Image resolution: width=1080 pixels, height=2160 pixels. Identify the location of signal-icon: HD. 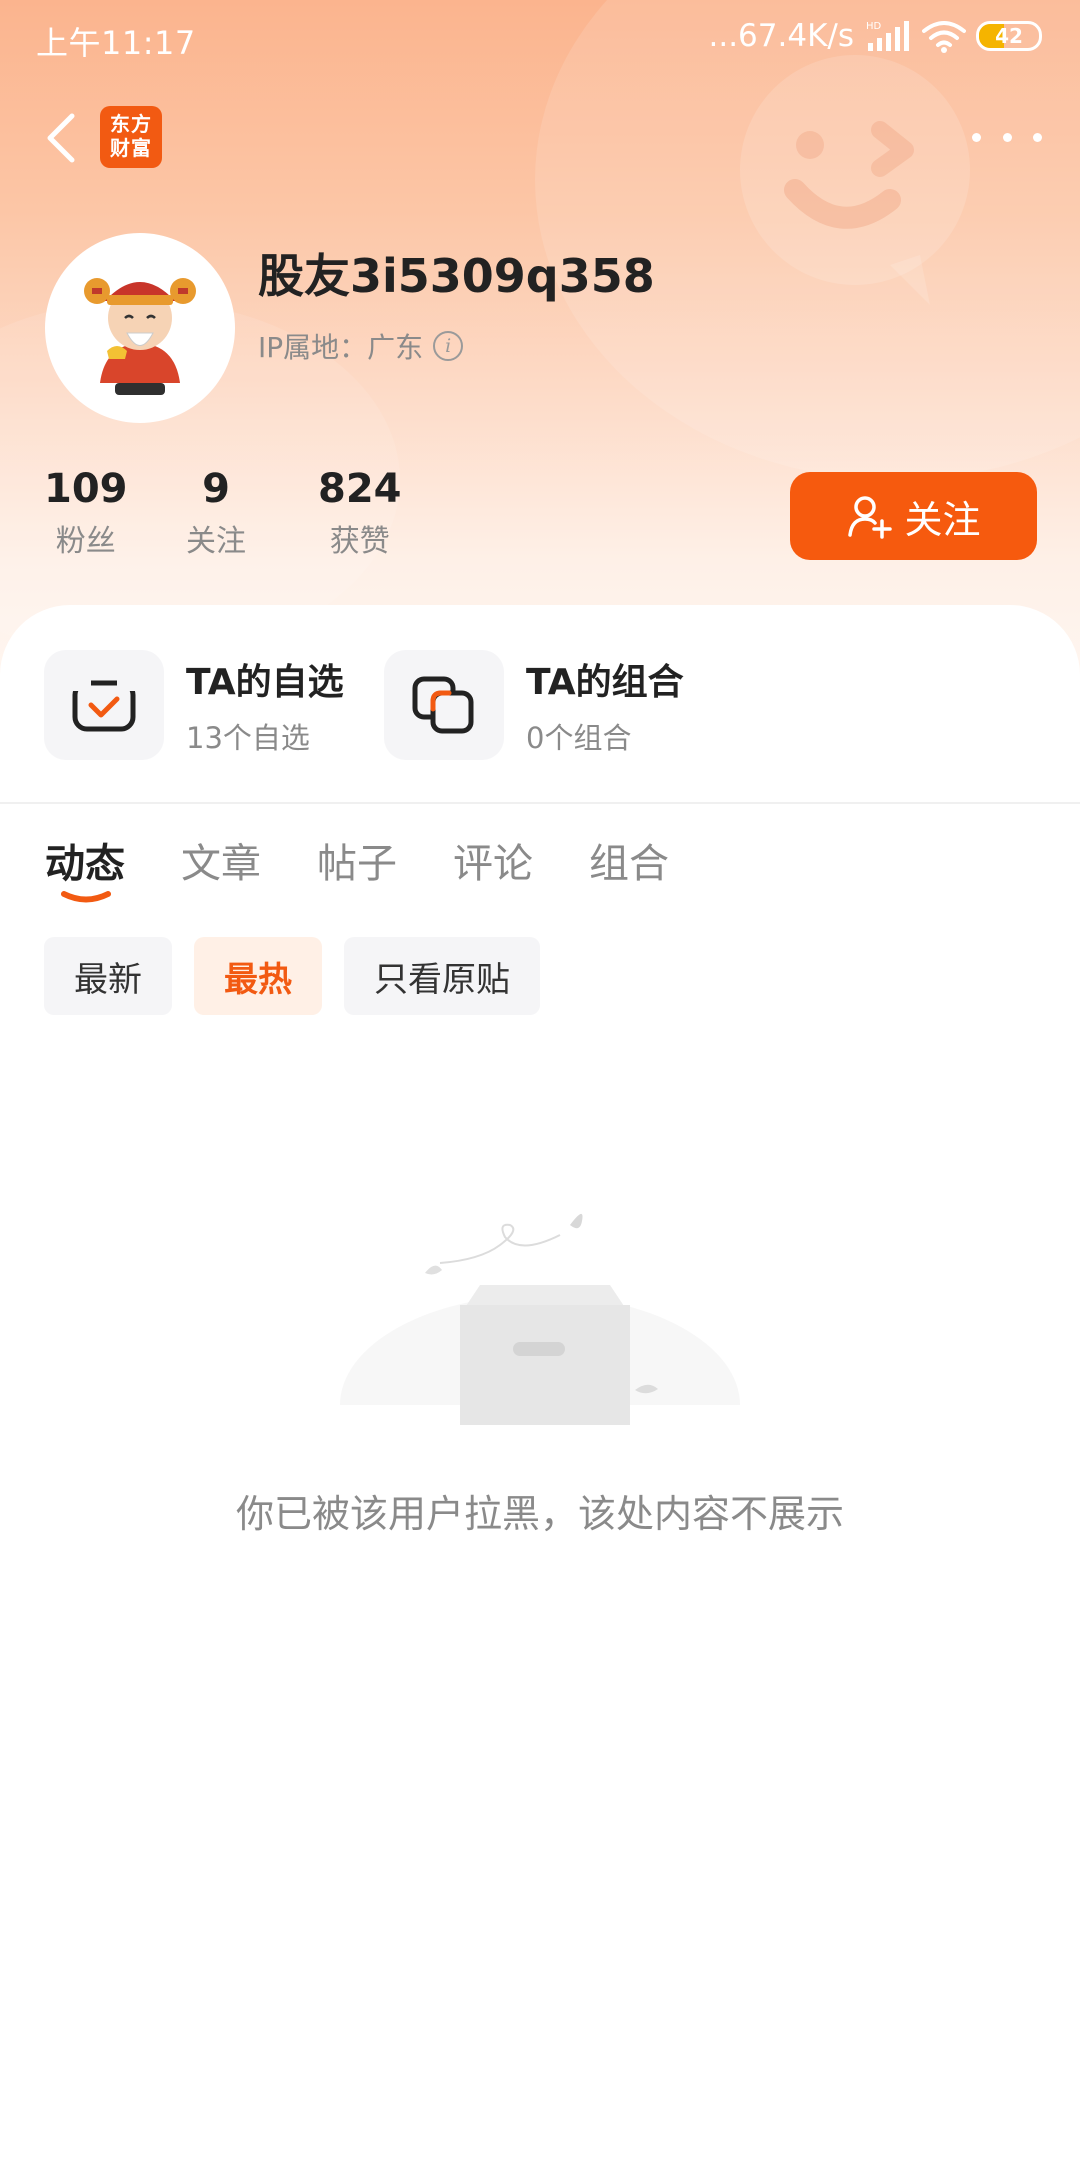
(887, 36).